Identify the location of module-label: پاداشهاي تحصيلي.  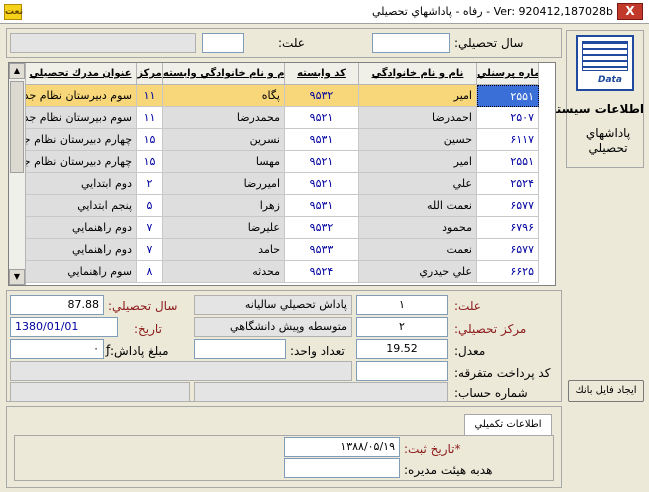
(608, 140).